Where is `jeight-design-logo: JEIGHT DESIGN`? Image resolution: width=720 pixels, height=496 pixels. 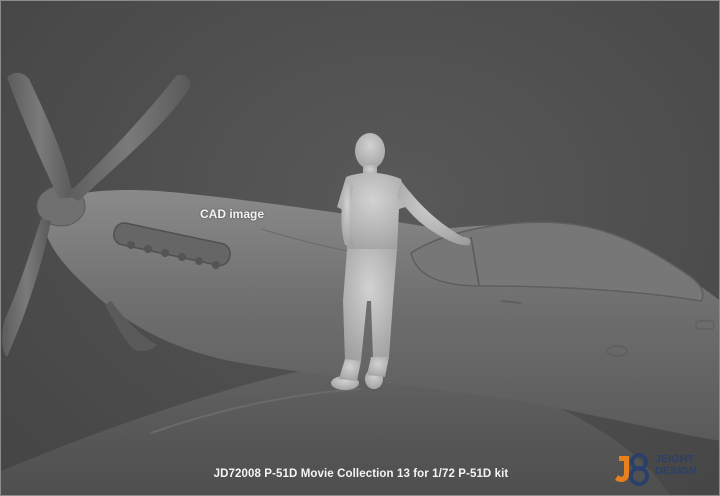
jeight-design-logo: JEIGHT DESIGN is located at coordinates (663, 468).